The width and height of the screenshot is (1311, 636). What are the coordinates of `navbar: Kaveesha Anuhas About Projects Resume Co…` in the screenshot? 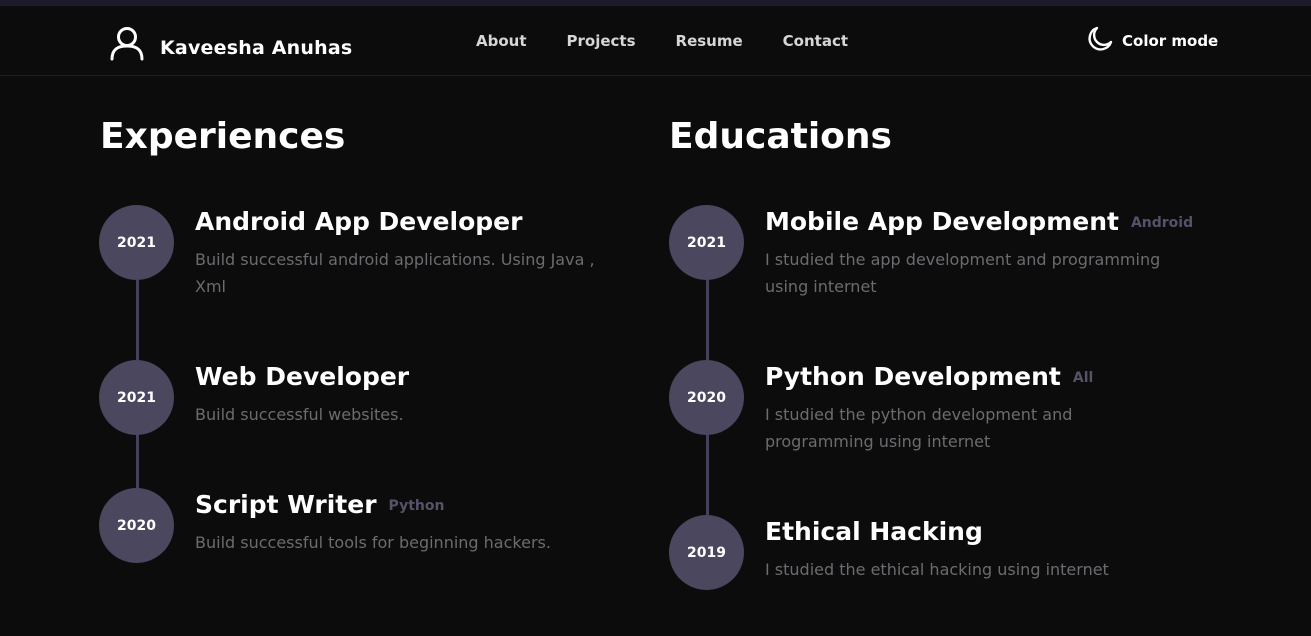 It's located at (655, 41).